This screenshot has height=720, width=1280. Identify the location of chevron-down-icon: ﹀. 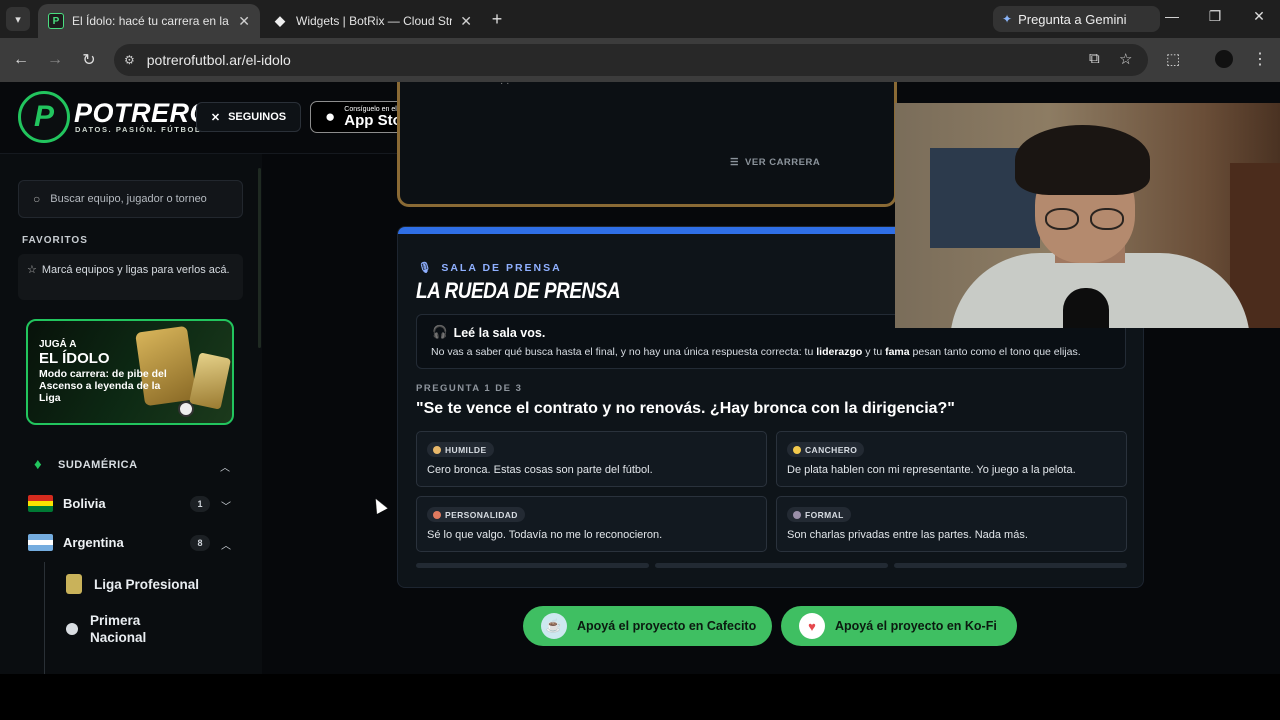
(226, 505).